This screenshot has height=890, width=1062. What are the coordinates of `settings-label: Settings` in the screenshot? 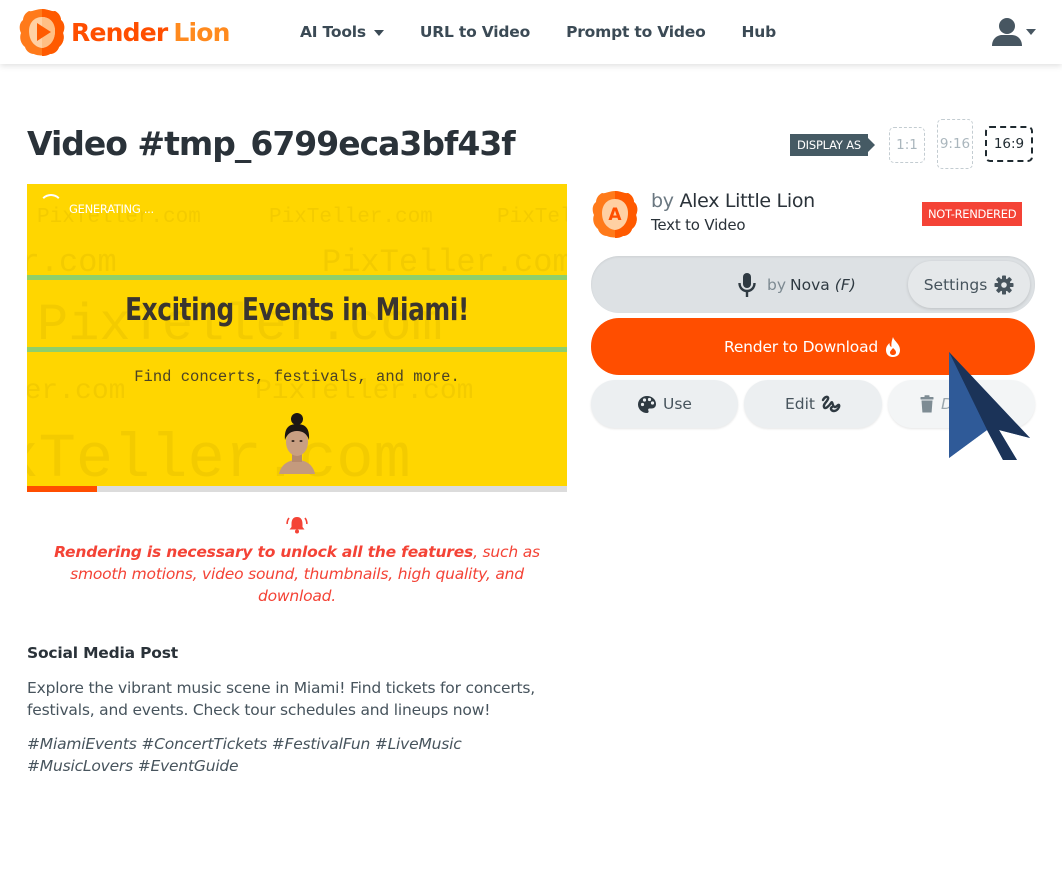 It's located at (955, 284).